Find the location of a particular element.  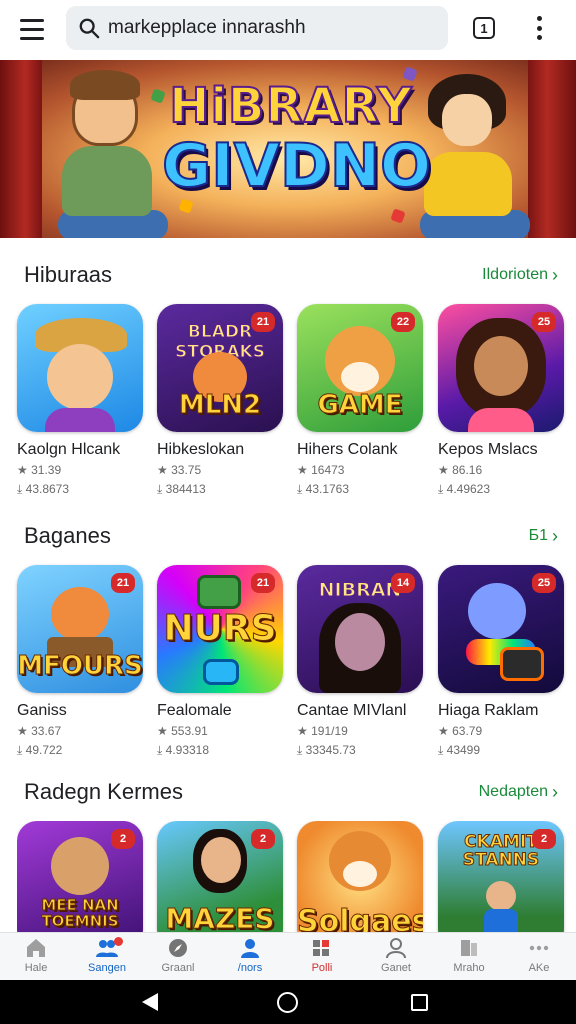

app-name: Hibkeslokan is located at coordinates (201, 449).